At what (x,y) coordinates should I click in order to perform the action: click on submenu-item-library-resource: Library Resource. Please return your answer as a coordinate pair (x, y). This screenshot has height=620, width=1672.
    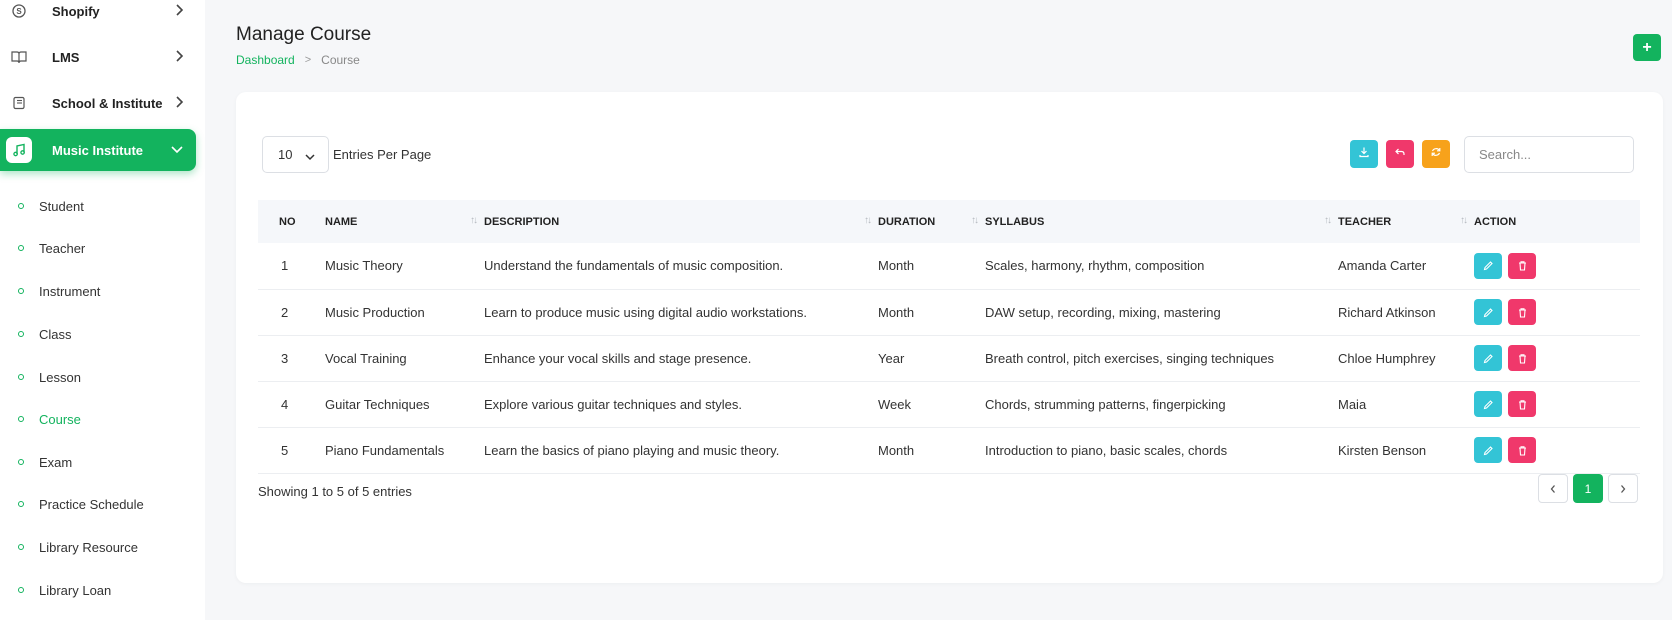
    Looking at the image, I should click on (78, 547).